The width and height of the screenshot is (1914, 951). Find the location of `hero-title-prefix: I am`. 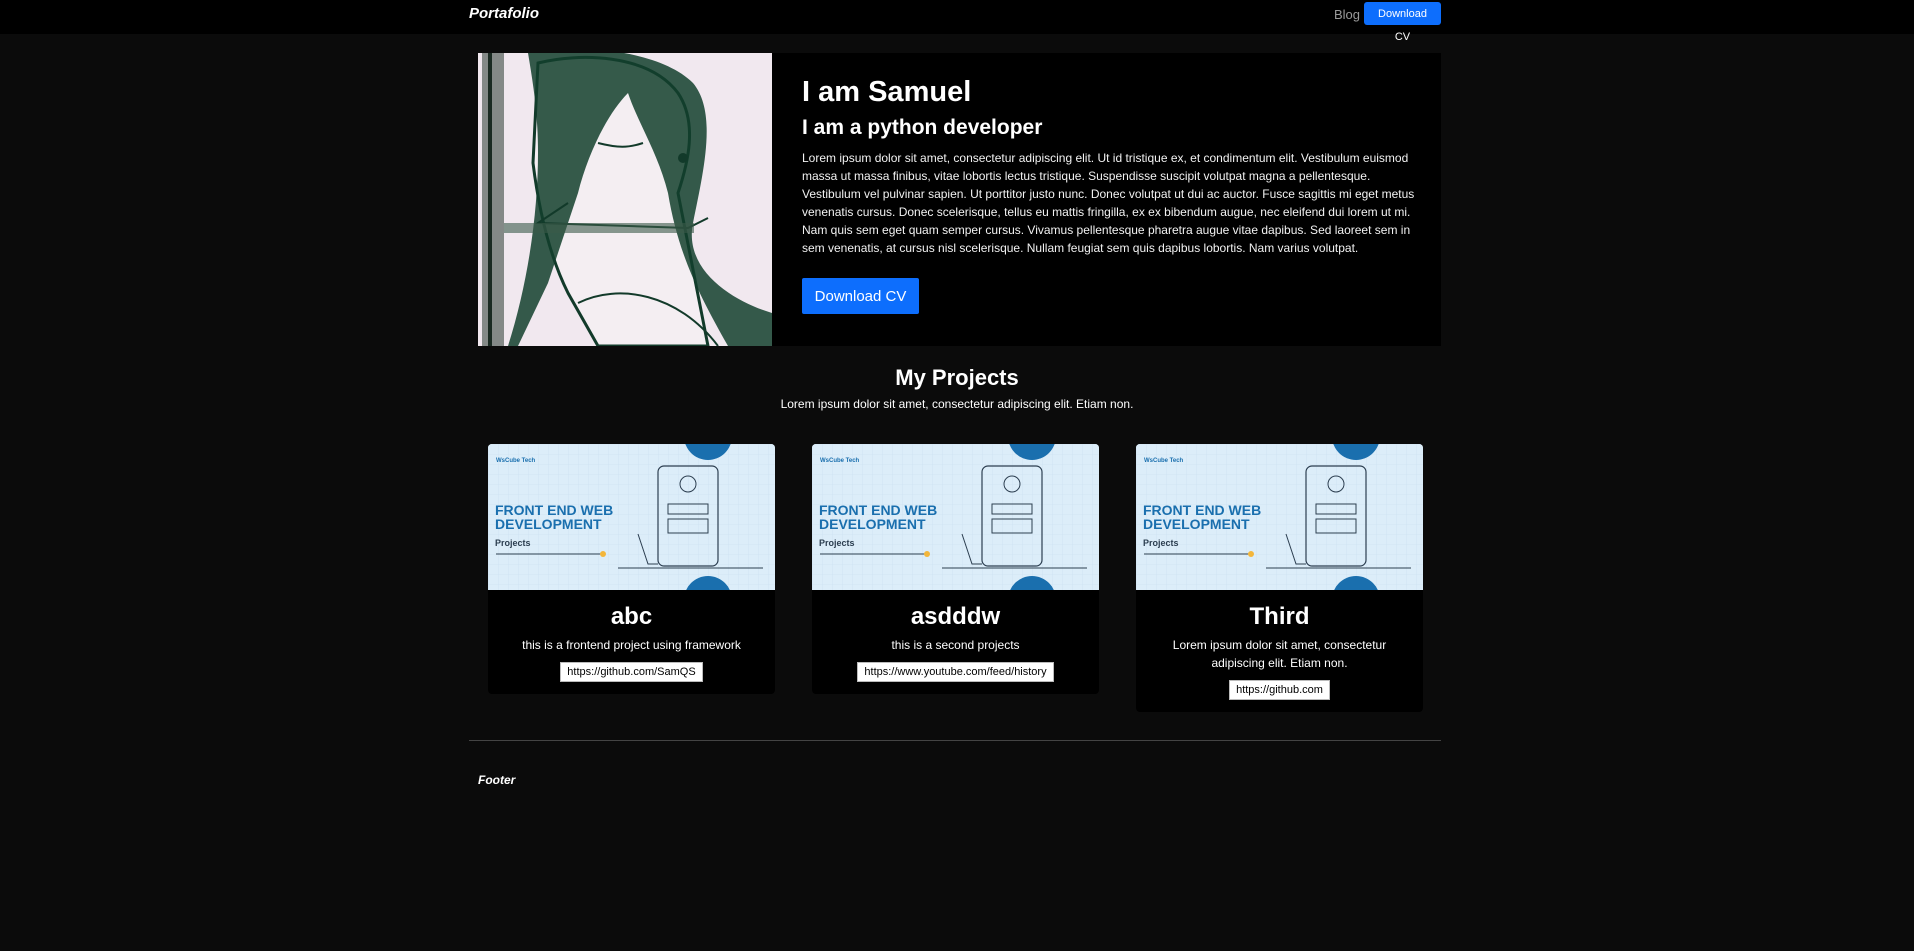

hero-title-prefix: I am is located at coordinates (835, 92).